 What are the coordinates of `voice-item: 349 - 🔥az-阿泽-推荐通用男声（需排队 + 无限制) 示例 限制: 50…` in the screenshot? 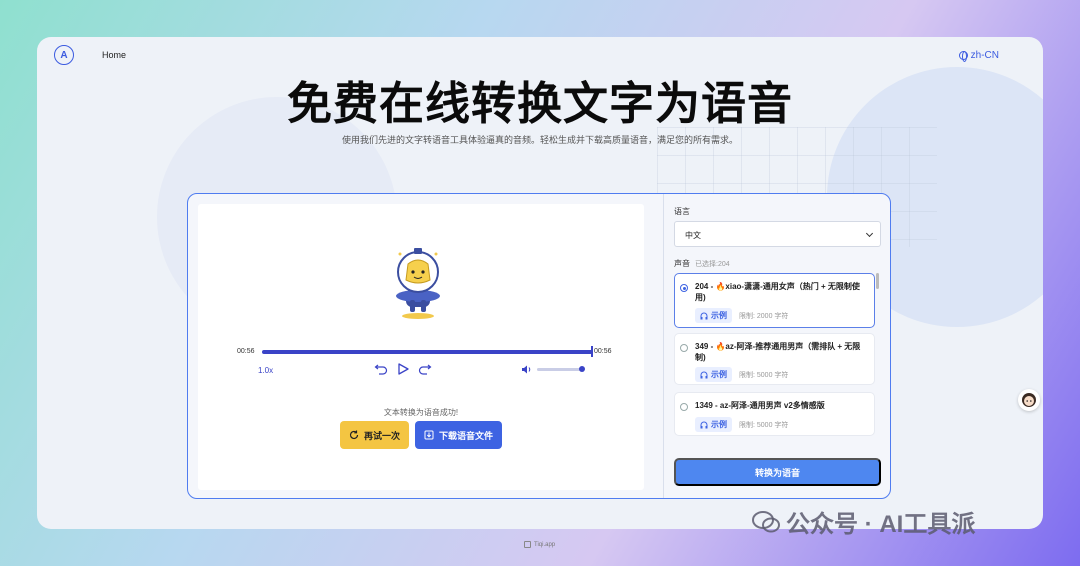 It's located at (774, 359).